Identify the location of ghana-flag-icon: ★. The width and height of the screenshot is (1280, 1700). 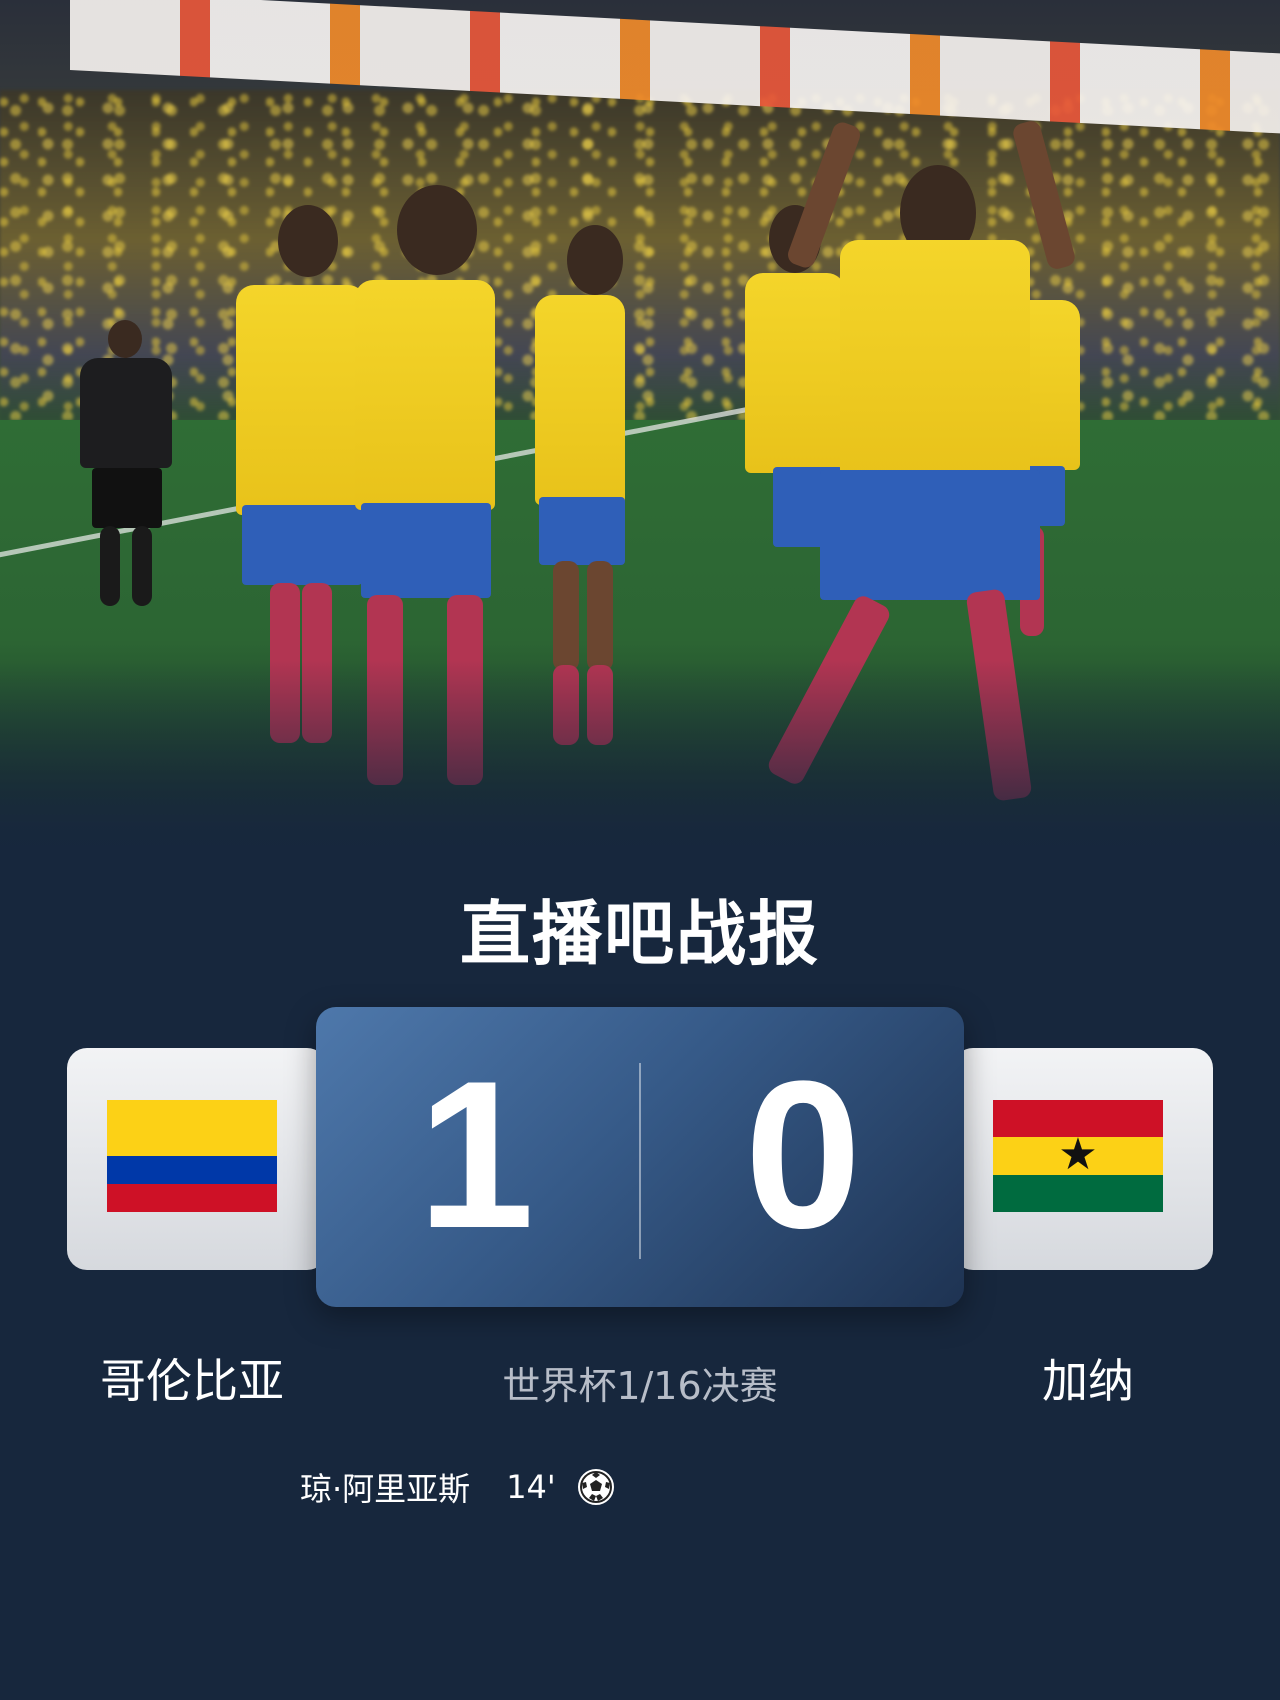
(1078, 1156).